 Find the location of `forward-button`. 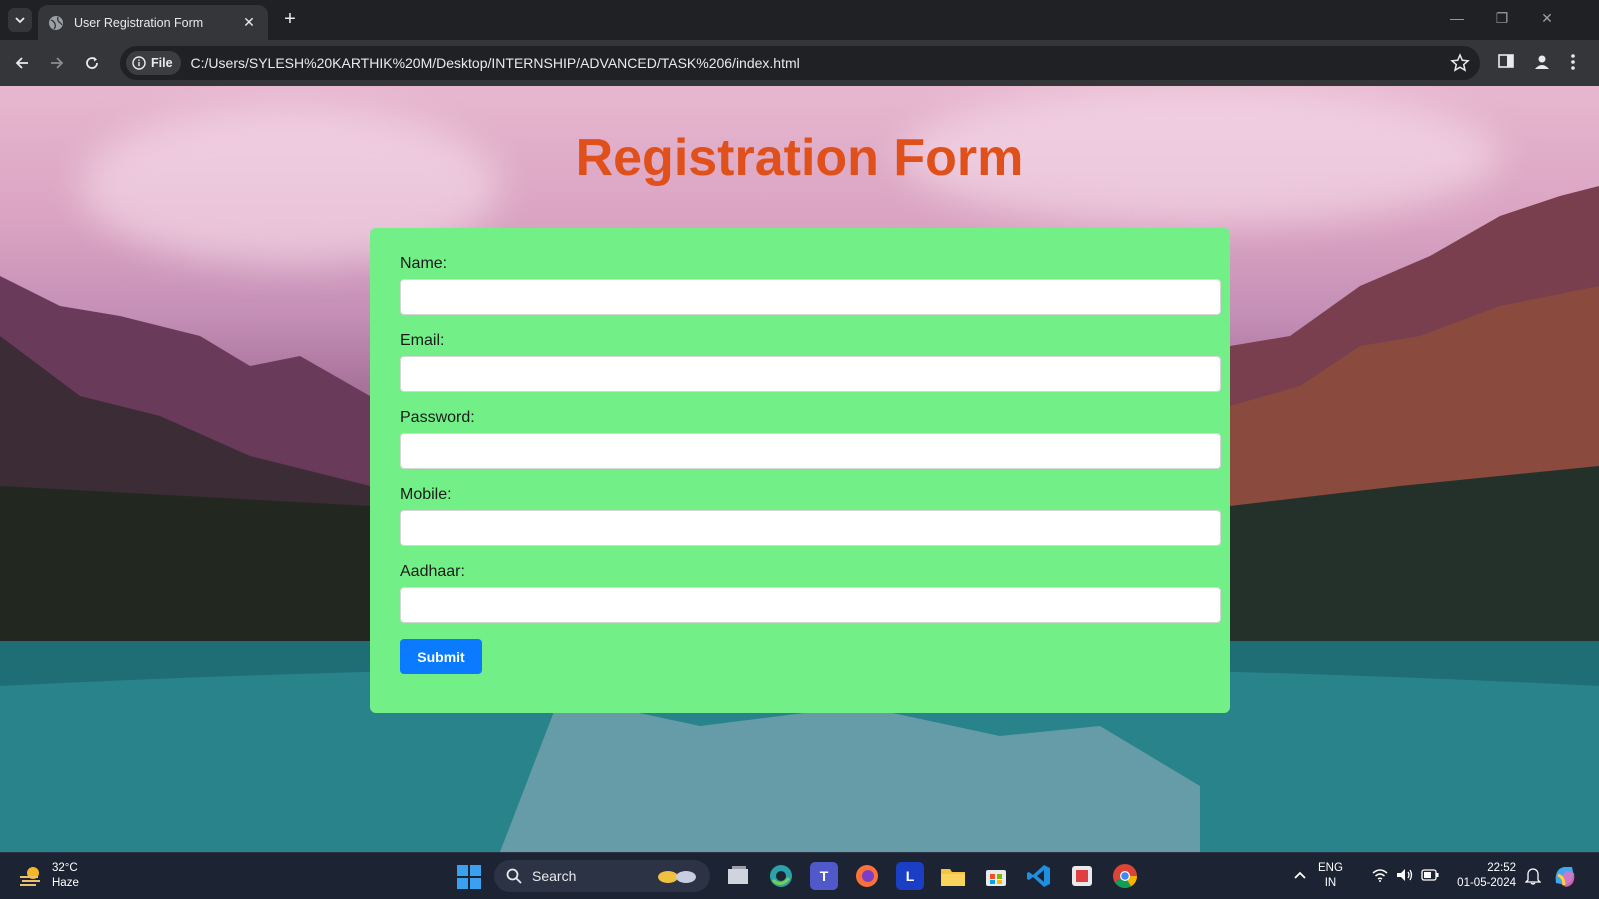

forward-button is located at coordinates (57, 63).